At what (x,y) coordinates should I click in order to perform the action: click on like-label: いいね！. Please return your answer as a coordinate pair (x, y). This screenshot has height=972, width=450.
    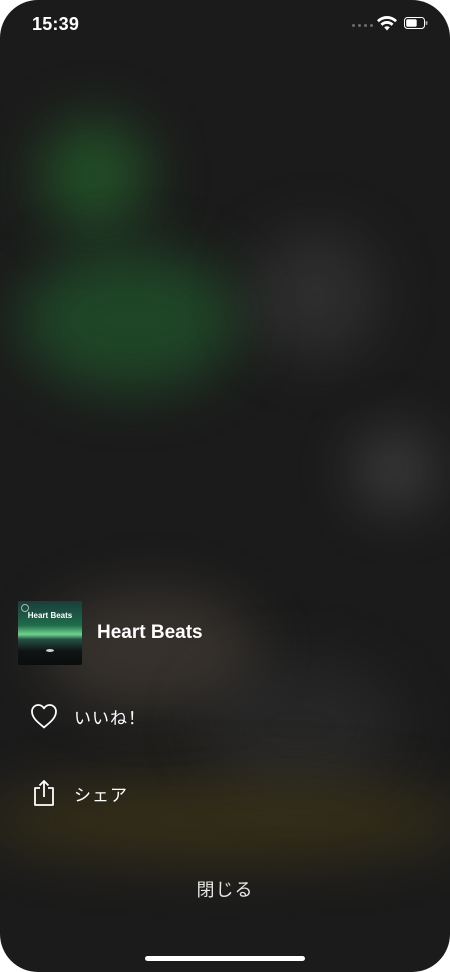
    Looking at the image, I should click on (110, 718).